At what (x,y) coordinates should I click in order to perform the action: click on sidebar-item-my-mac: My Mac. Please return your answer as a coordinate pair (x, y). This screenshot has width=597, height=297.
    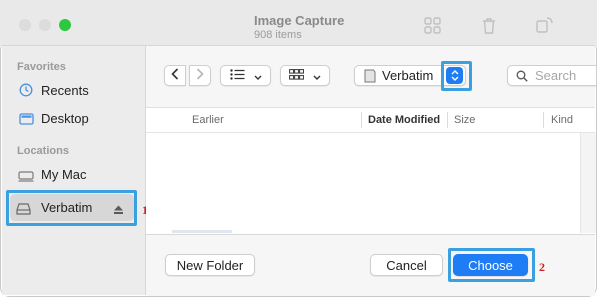
    Looking at the image, I should click on (74, 175).